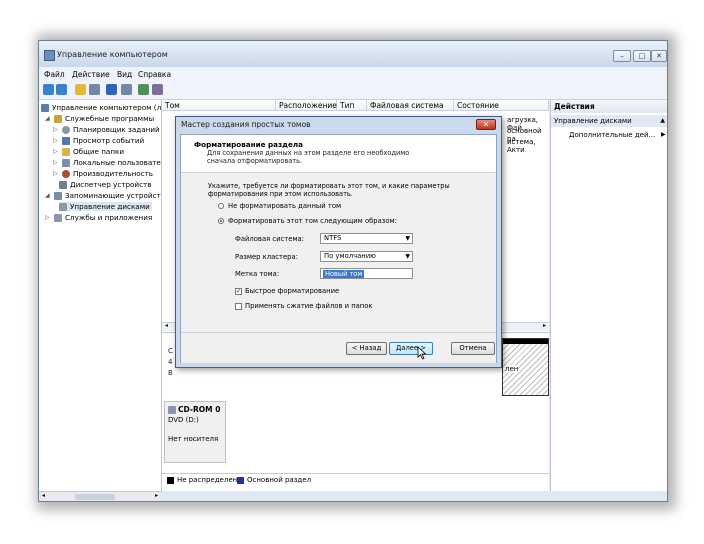  Describe the element at coordinates (338, 347) in the screenshot. I see `dialog-footer: < Назад Далее > Отмена` at that location.